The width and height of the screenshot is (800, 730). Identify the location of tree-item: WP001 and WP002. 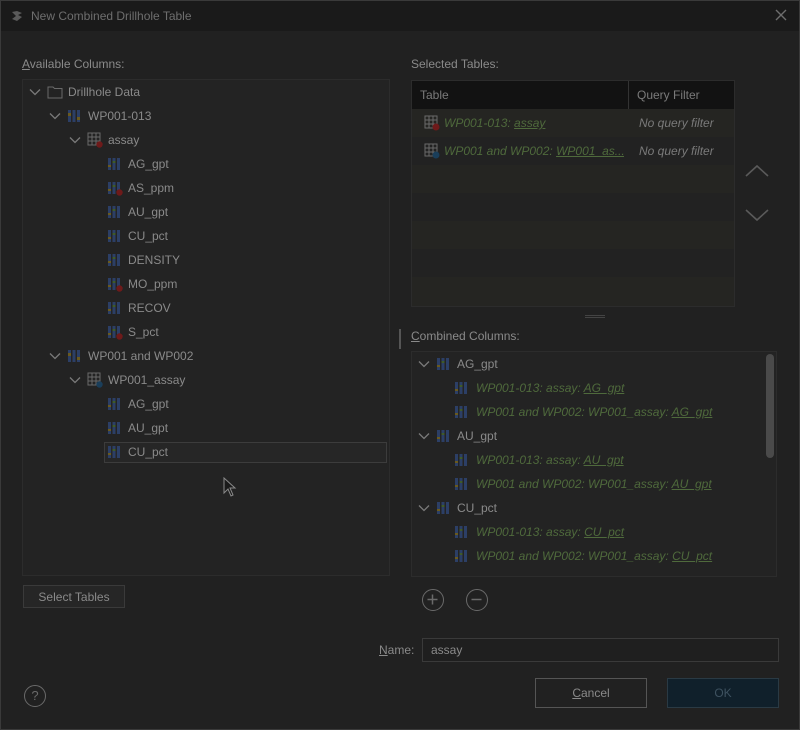
(216, 356).